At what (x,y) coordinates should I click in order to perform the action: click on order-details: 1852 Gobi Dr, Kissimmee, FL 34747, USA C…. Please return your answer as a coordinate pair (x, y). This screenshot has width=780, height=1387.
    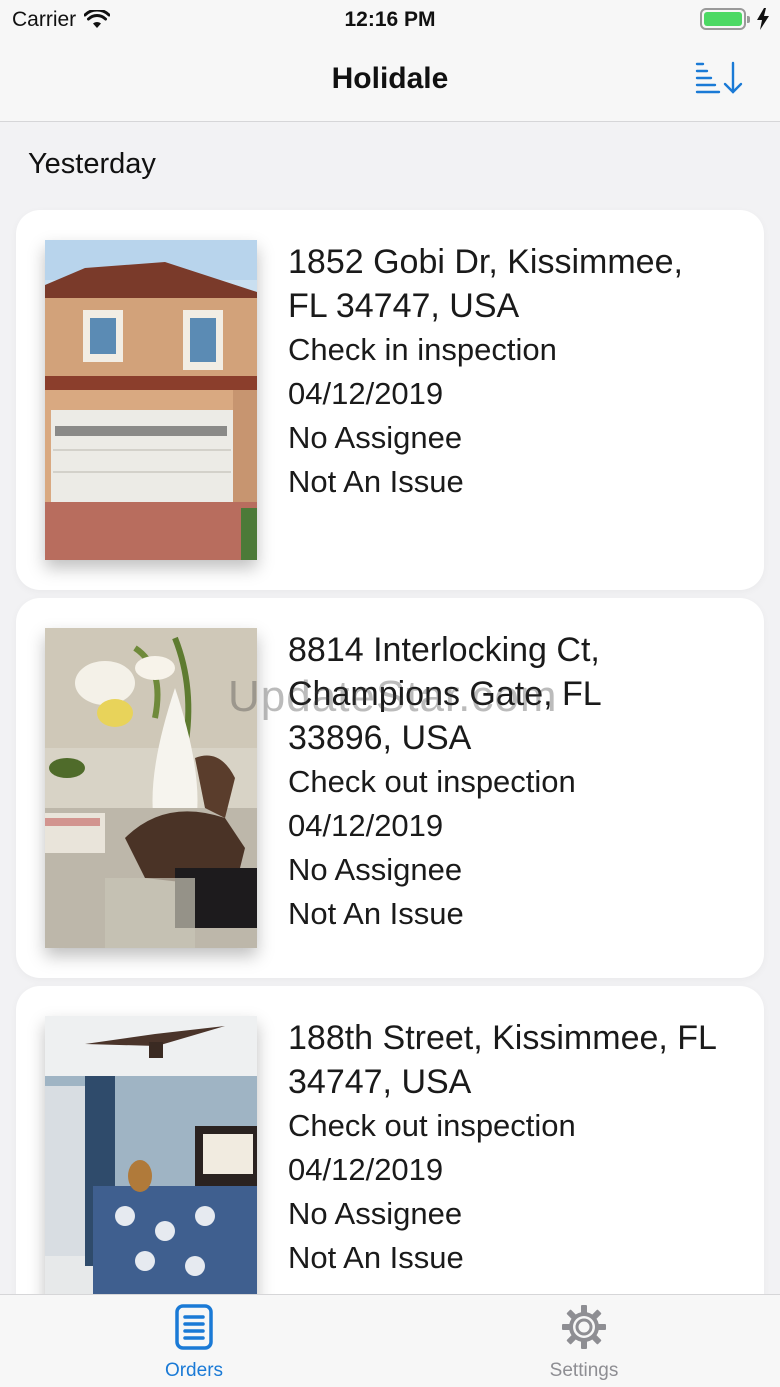
    Looking at the image, I should click on (518, 372).